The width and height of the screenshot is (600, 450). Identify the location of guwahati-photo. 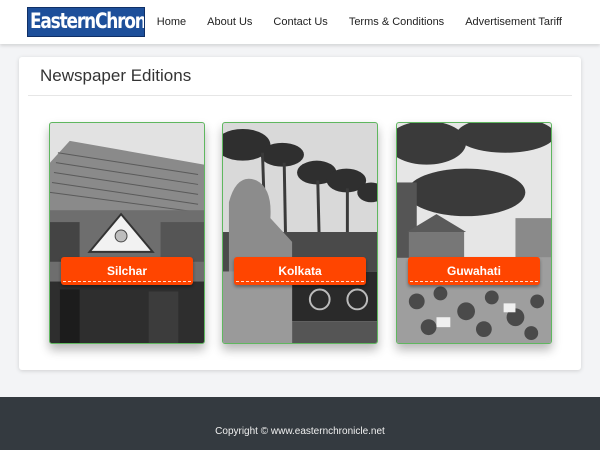
(474, 233).